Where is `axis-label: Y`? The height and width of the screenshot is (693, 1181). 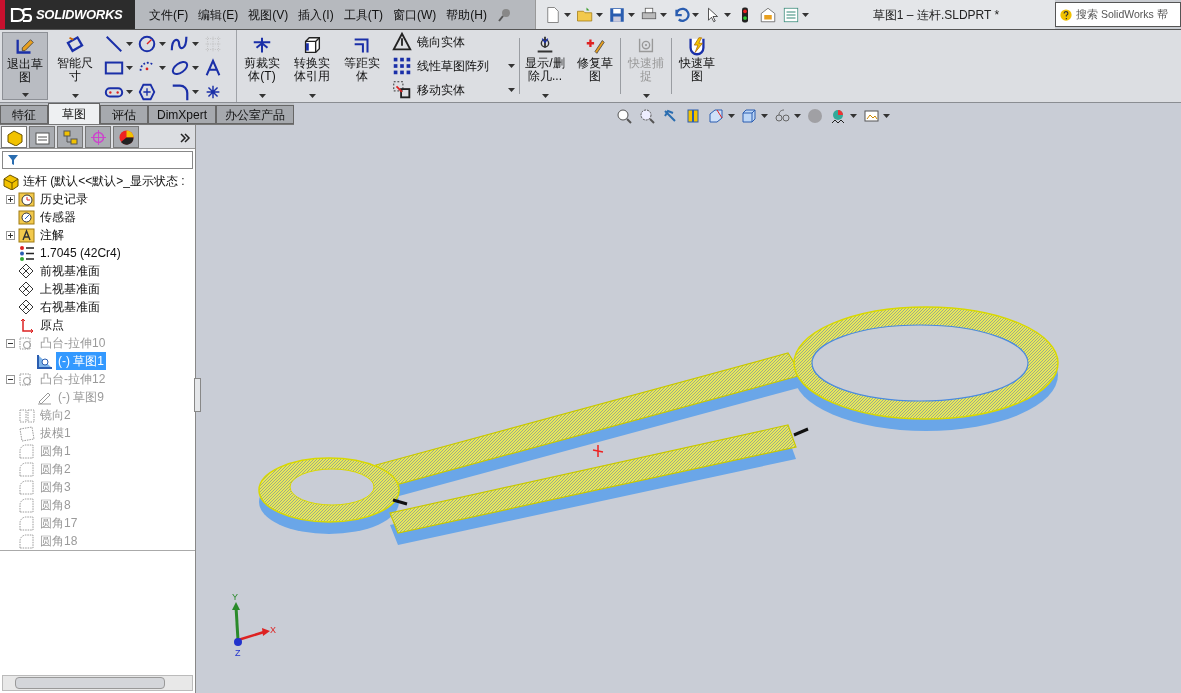
axis-label: Y is located at coordinates (235, 597).